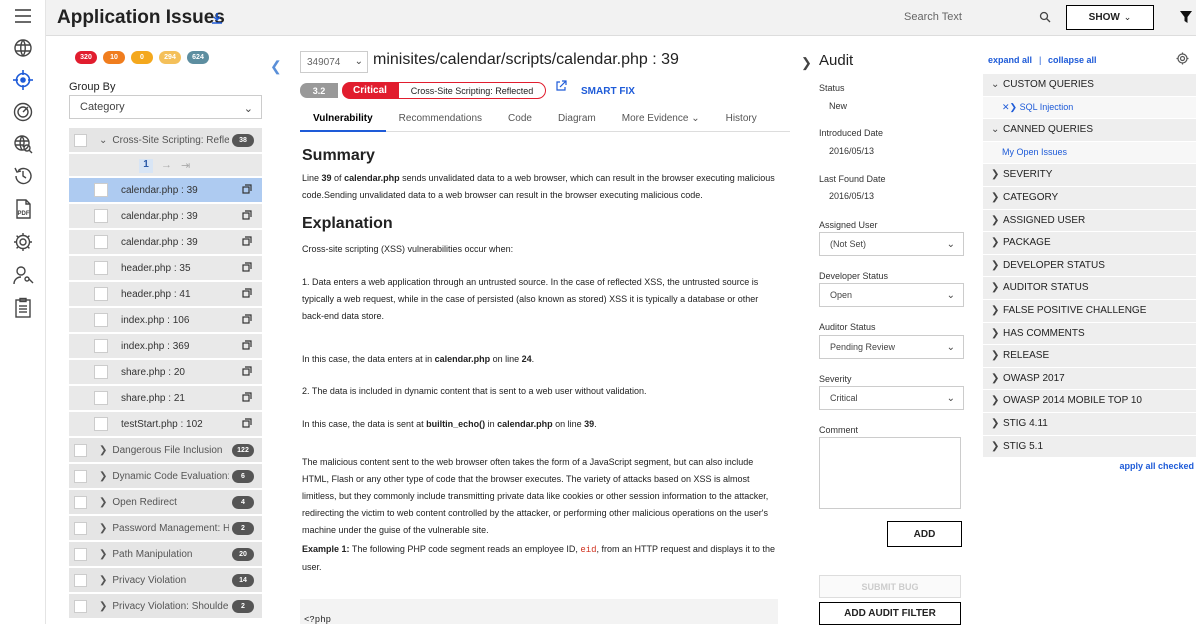  I want to click on filter-row: ❯ OWASP 2014 MOBILE TOP 10, so click(1089, 401).